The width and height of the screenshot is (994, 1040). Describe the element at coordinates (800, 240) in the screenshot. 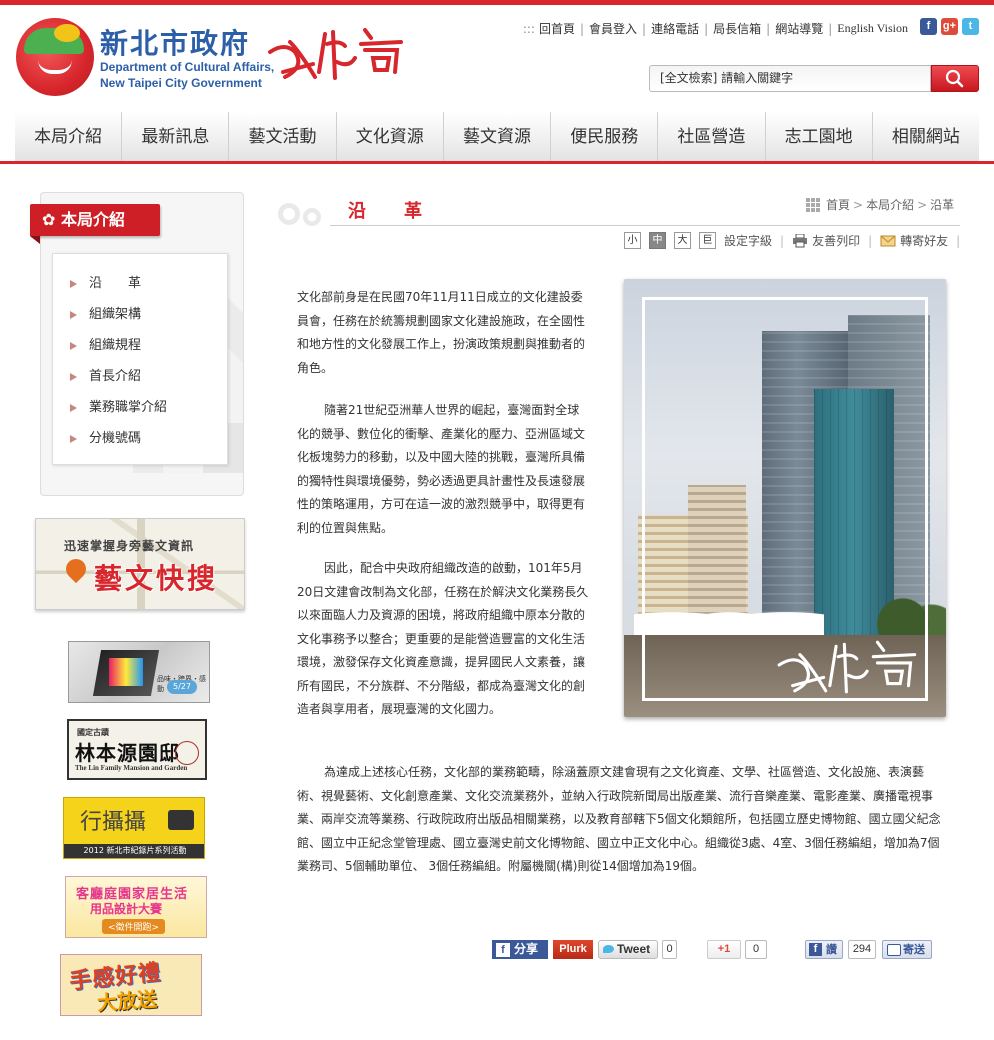

I see `print-icon` at that location.